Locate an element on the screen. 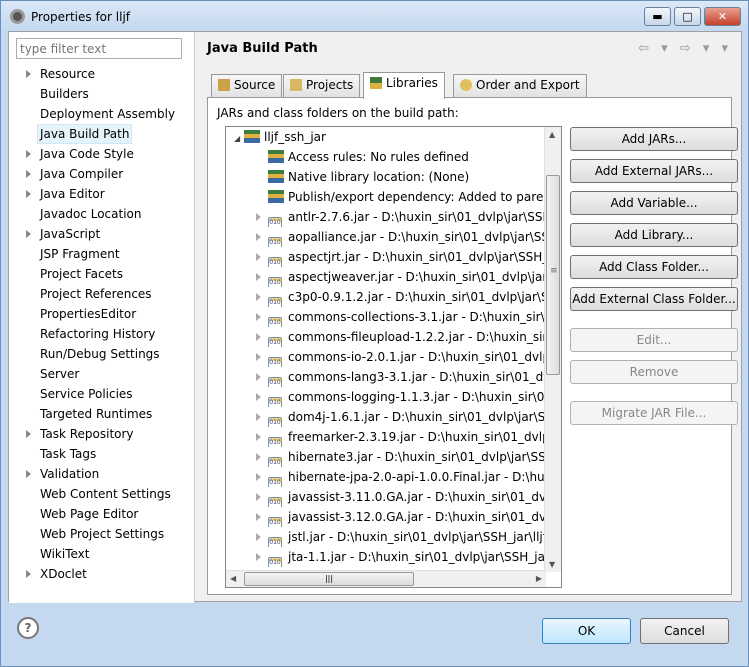  nav-item: Server is located at coordinates (59, 374).